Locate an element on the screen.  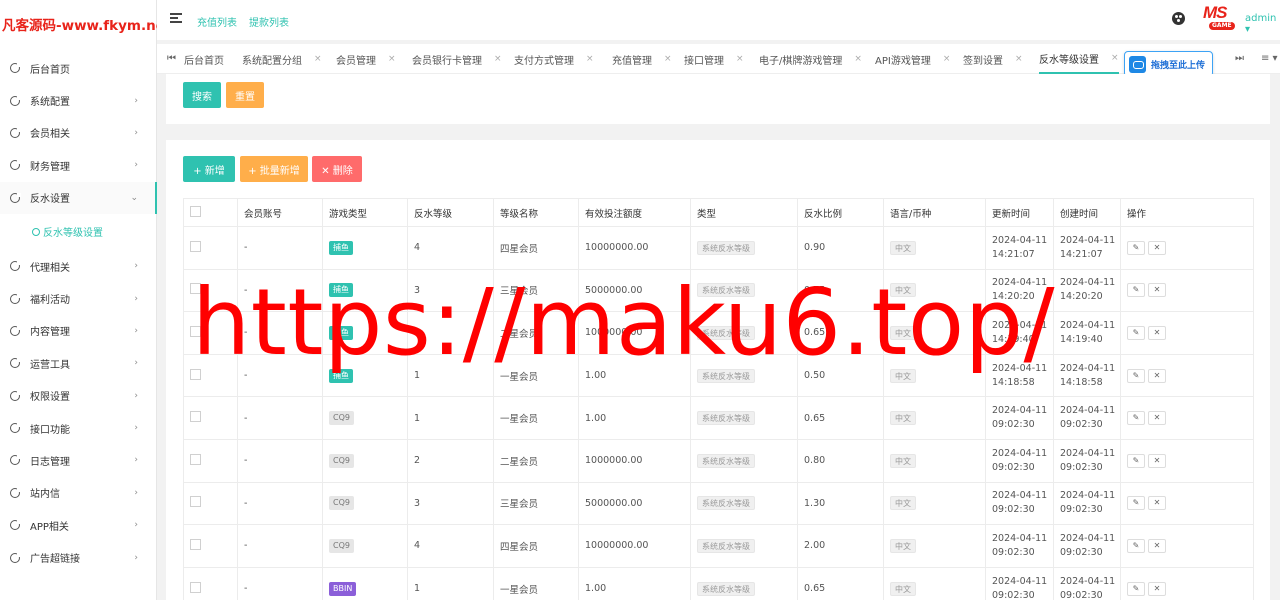
sidebar-item: 系统配置 › is located at coordinates (78, 100).